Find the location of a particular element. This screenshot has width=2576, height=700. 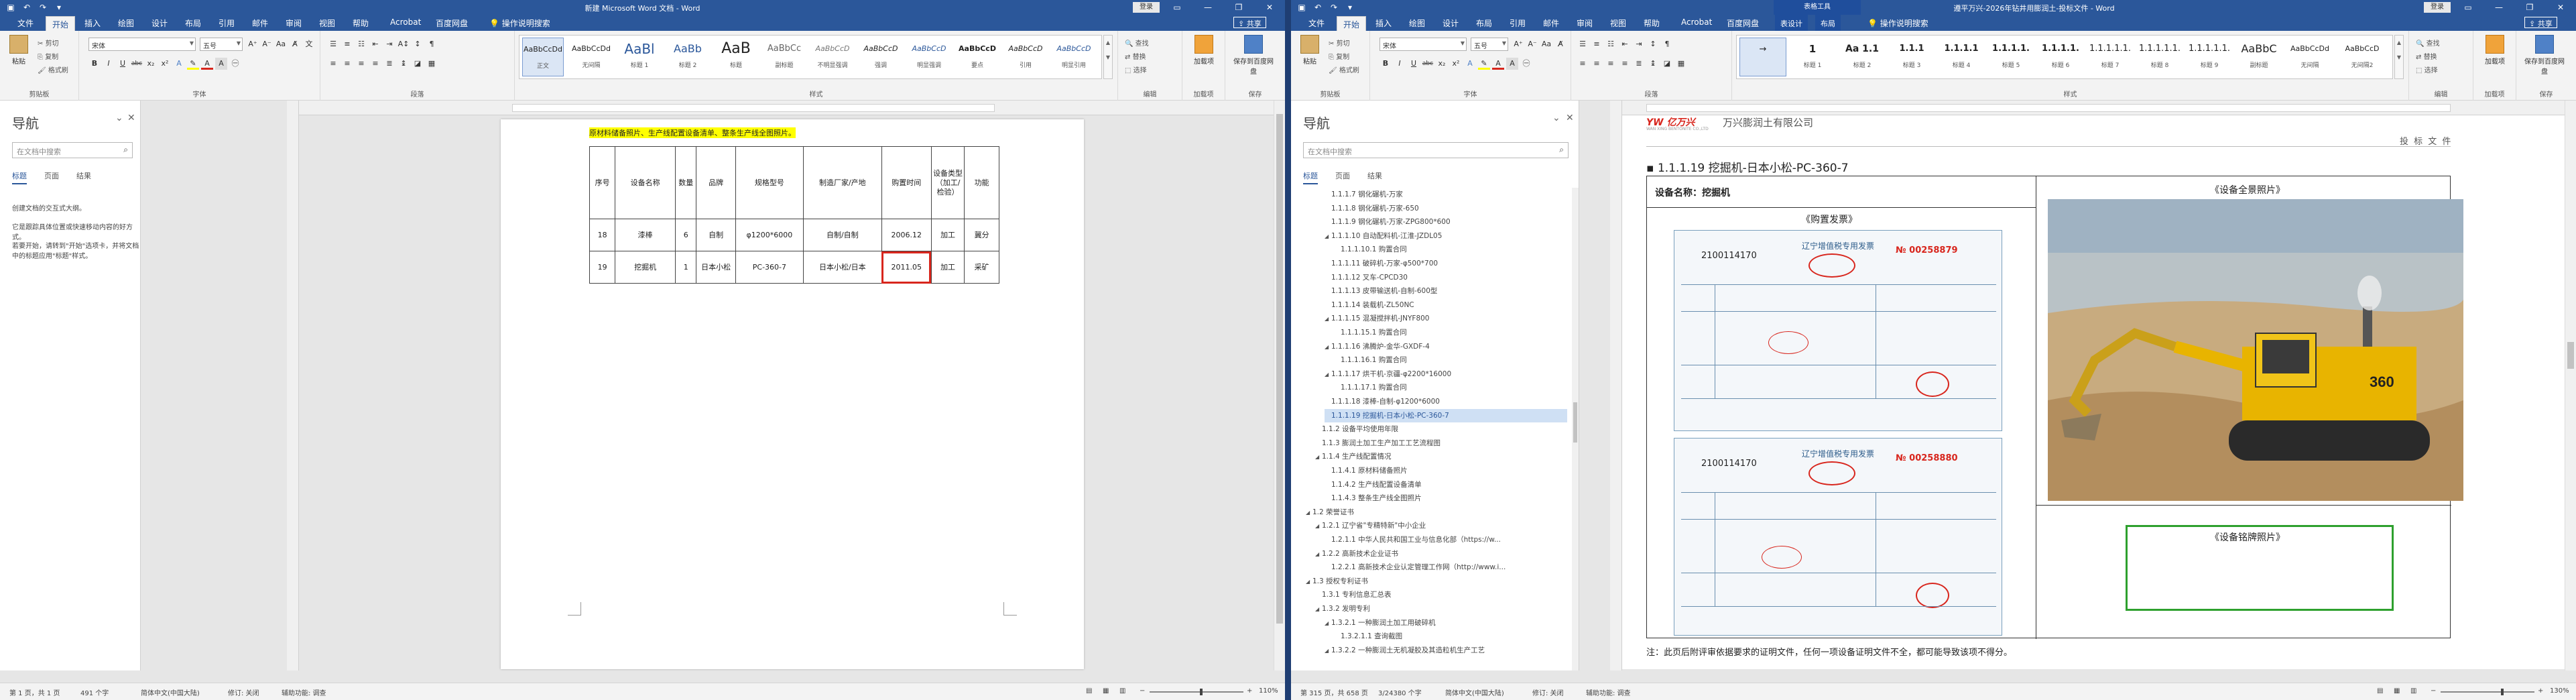

style-item: 1.1.1.1.1. 标题 7 is located at coordinates (2111, 57).